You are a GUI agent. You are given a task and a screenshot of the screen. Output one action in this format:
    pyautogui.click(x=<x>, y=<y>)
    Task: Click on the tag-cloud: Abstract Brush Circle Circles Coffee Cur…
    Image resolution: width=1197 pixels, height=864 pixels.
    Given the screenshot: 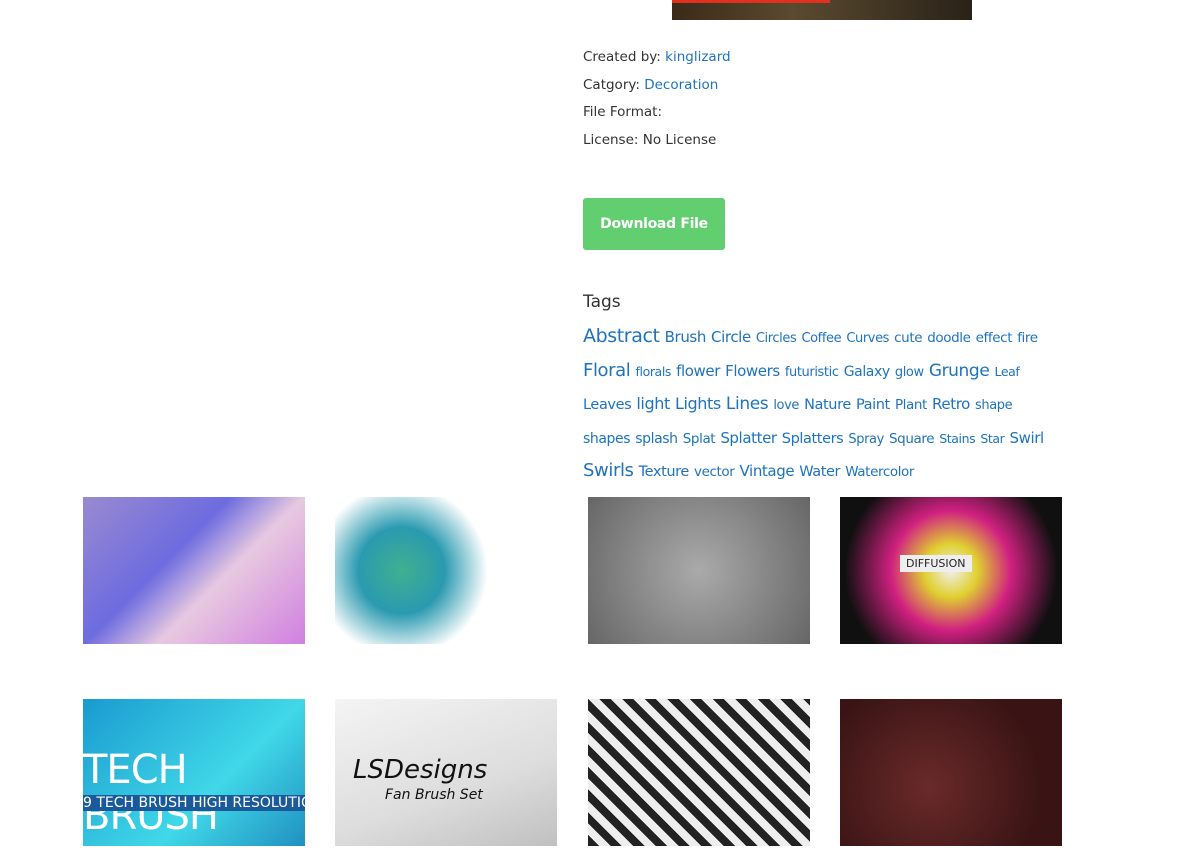 What is the action you would take?
    pyautogui.click(x=818, y=405)
    